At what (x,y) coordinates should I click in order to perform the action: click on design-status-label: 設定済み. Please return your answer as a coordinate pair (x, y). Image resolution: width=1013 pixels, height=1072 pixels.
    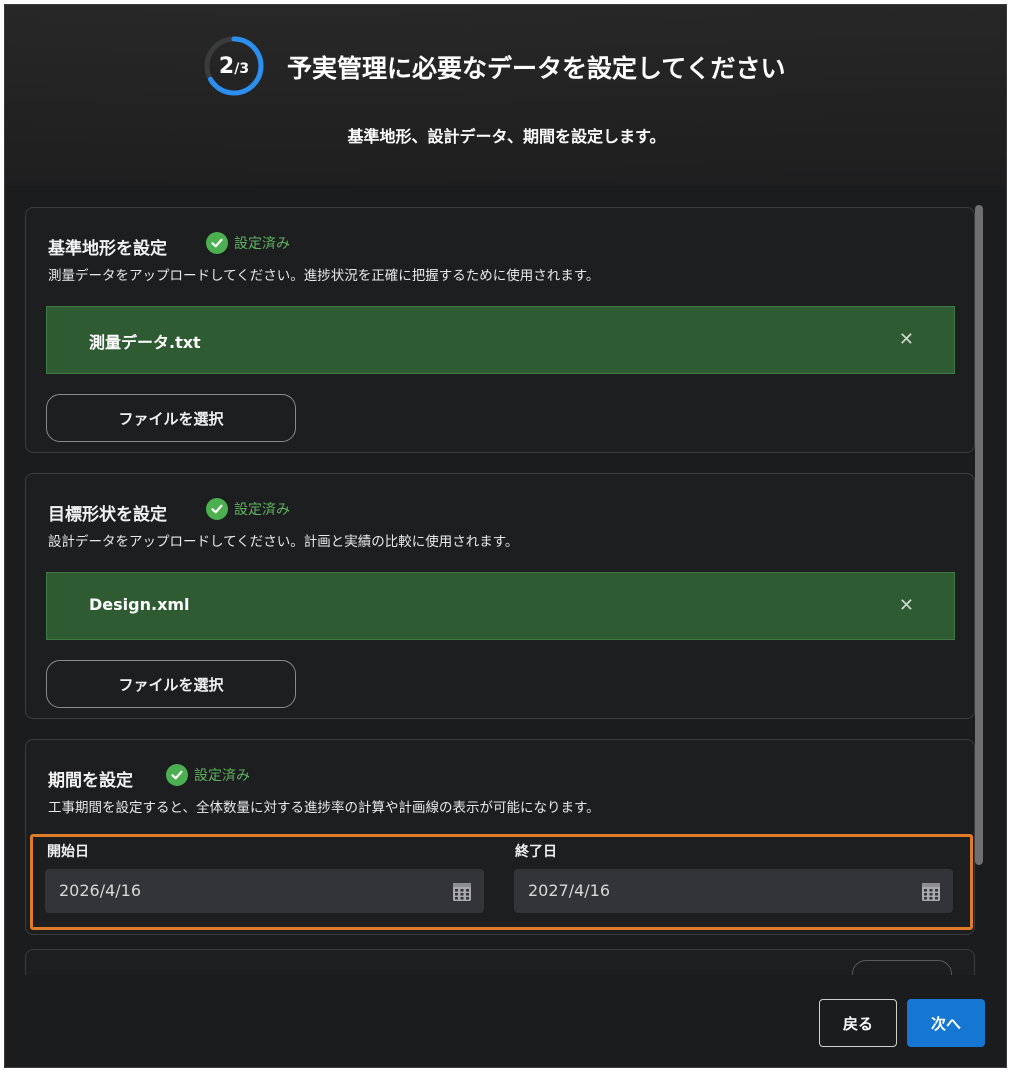
    Looking at the image, I should click on (262, 510).